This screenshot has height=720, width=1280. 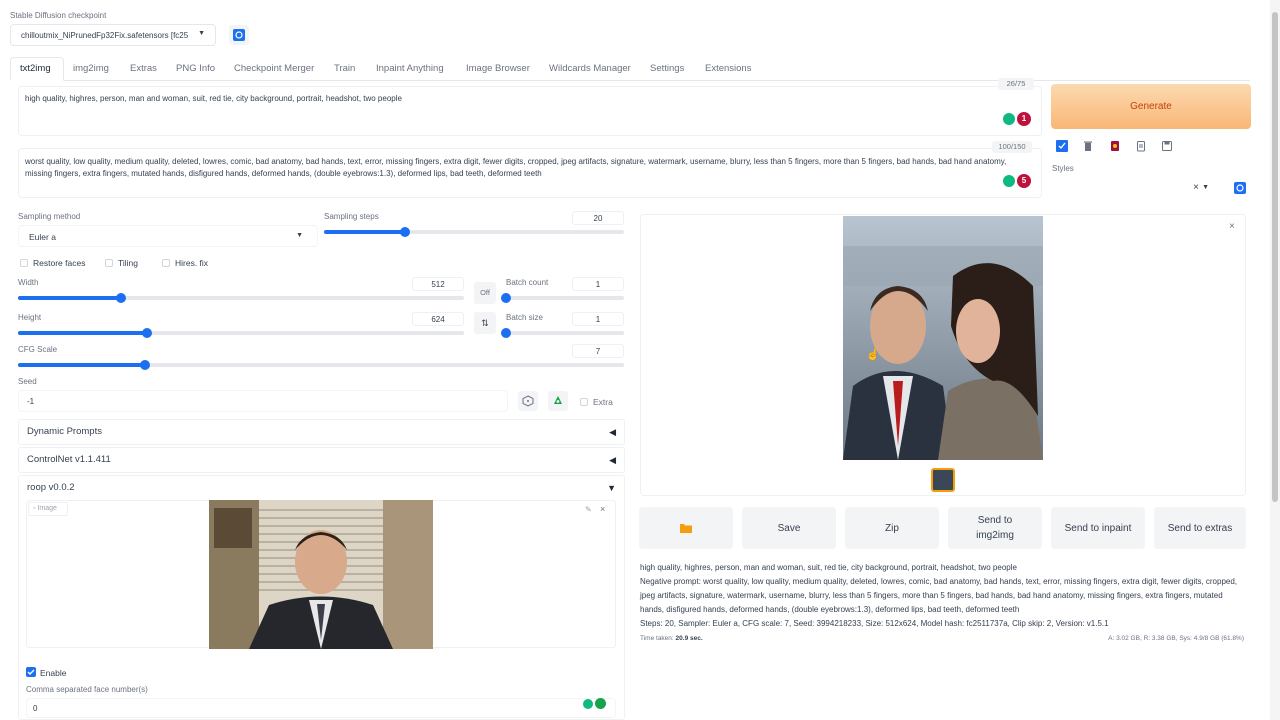 What do you see at coordinates (562, 298) in the screenshot?
I see `batch-count-slider` at bounding box center [562, 298].